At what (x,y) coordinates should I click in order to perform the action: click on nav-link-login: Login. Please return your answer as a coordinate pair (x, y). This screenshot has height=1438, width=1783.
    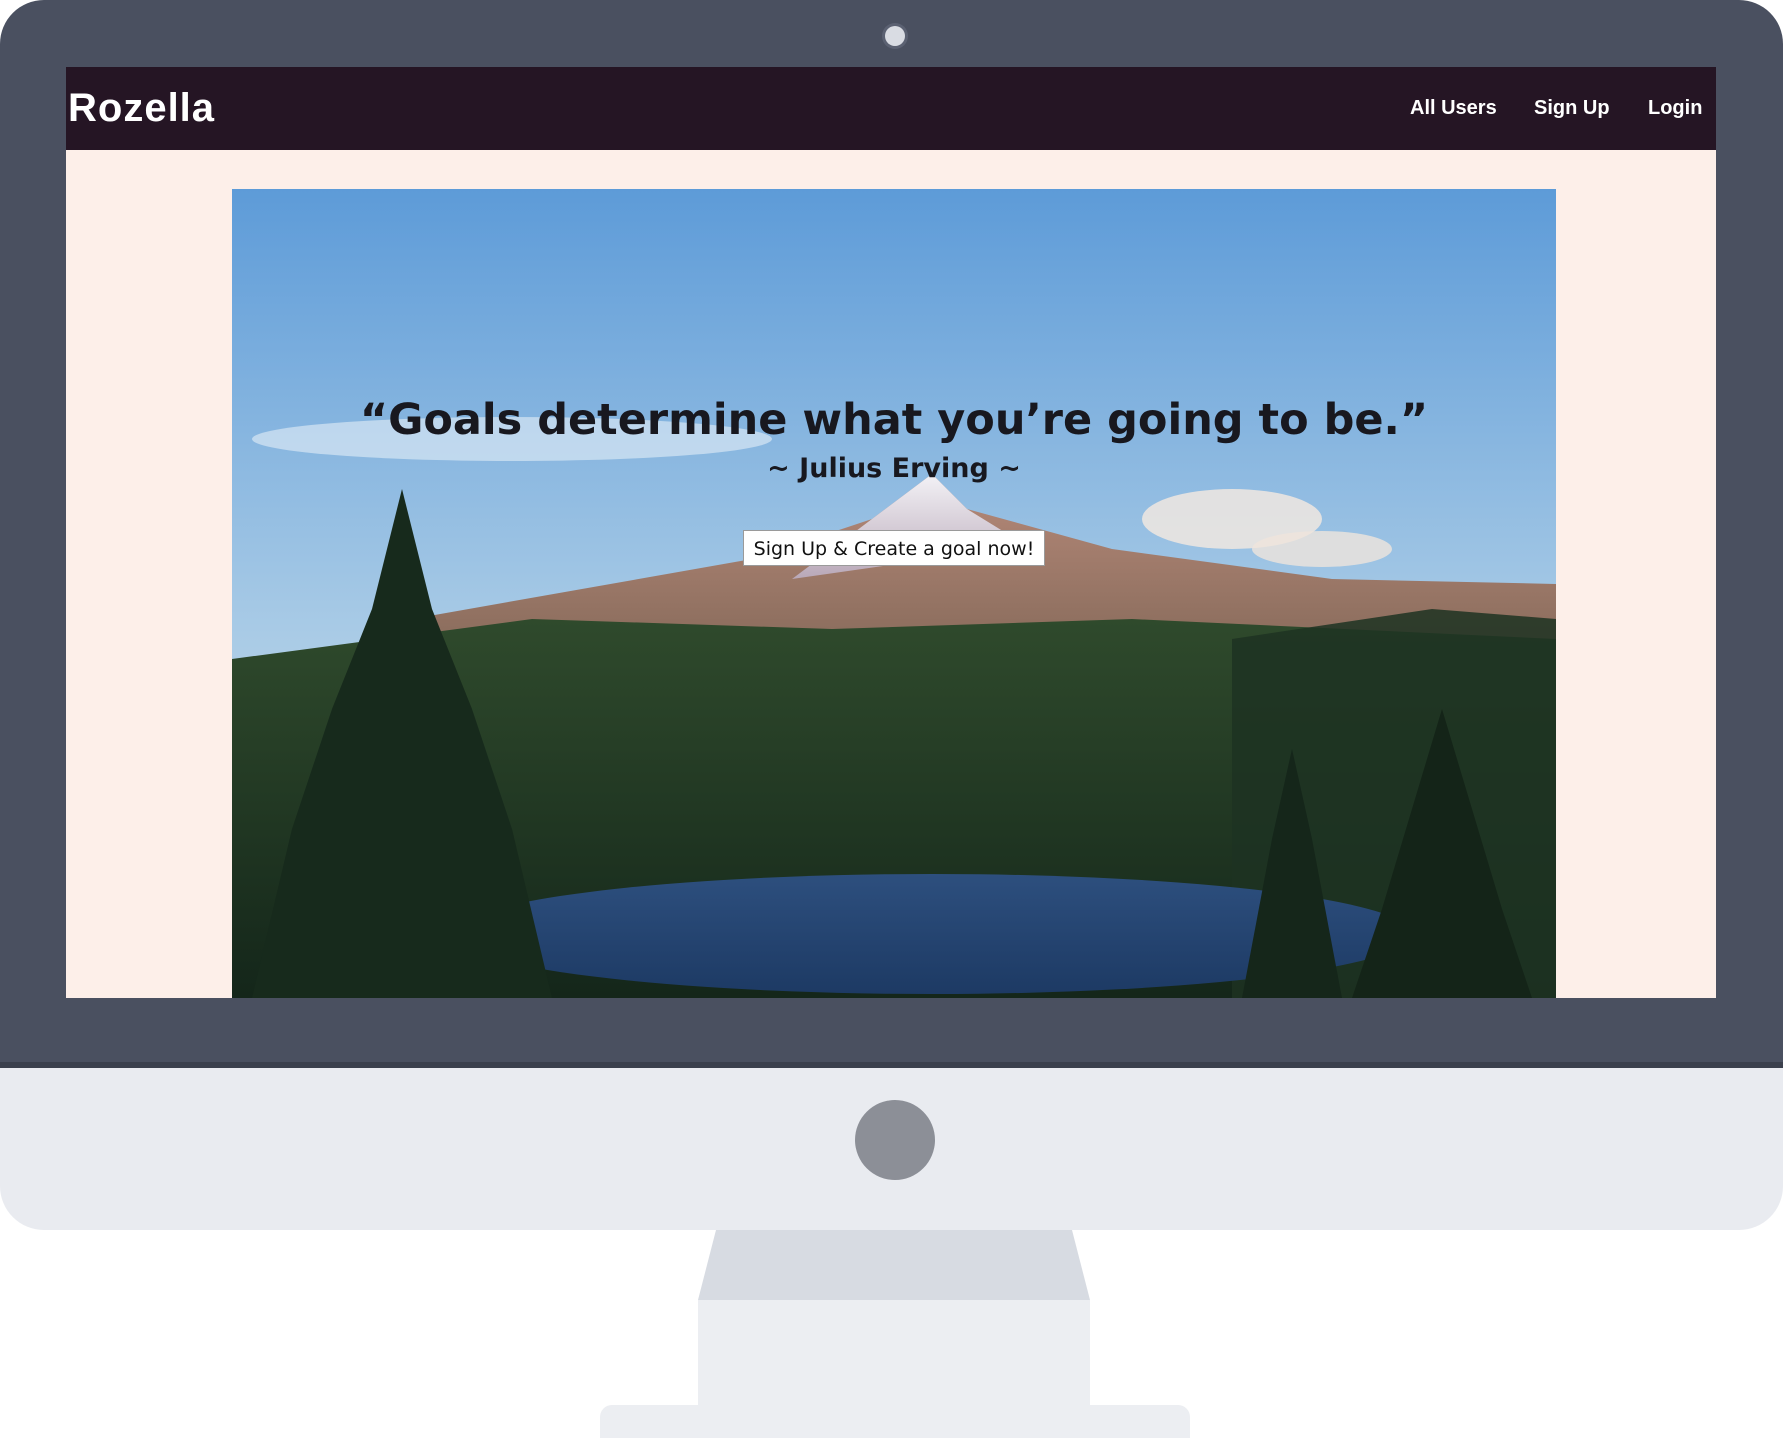
    Looking at the image, I should click on (1675, 108).